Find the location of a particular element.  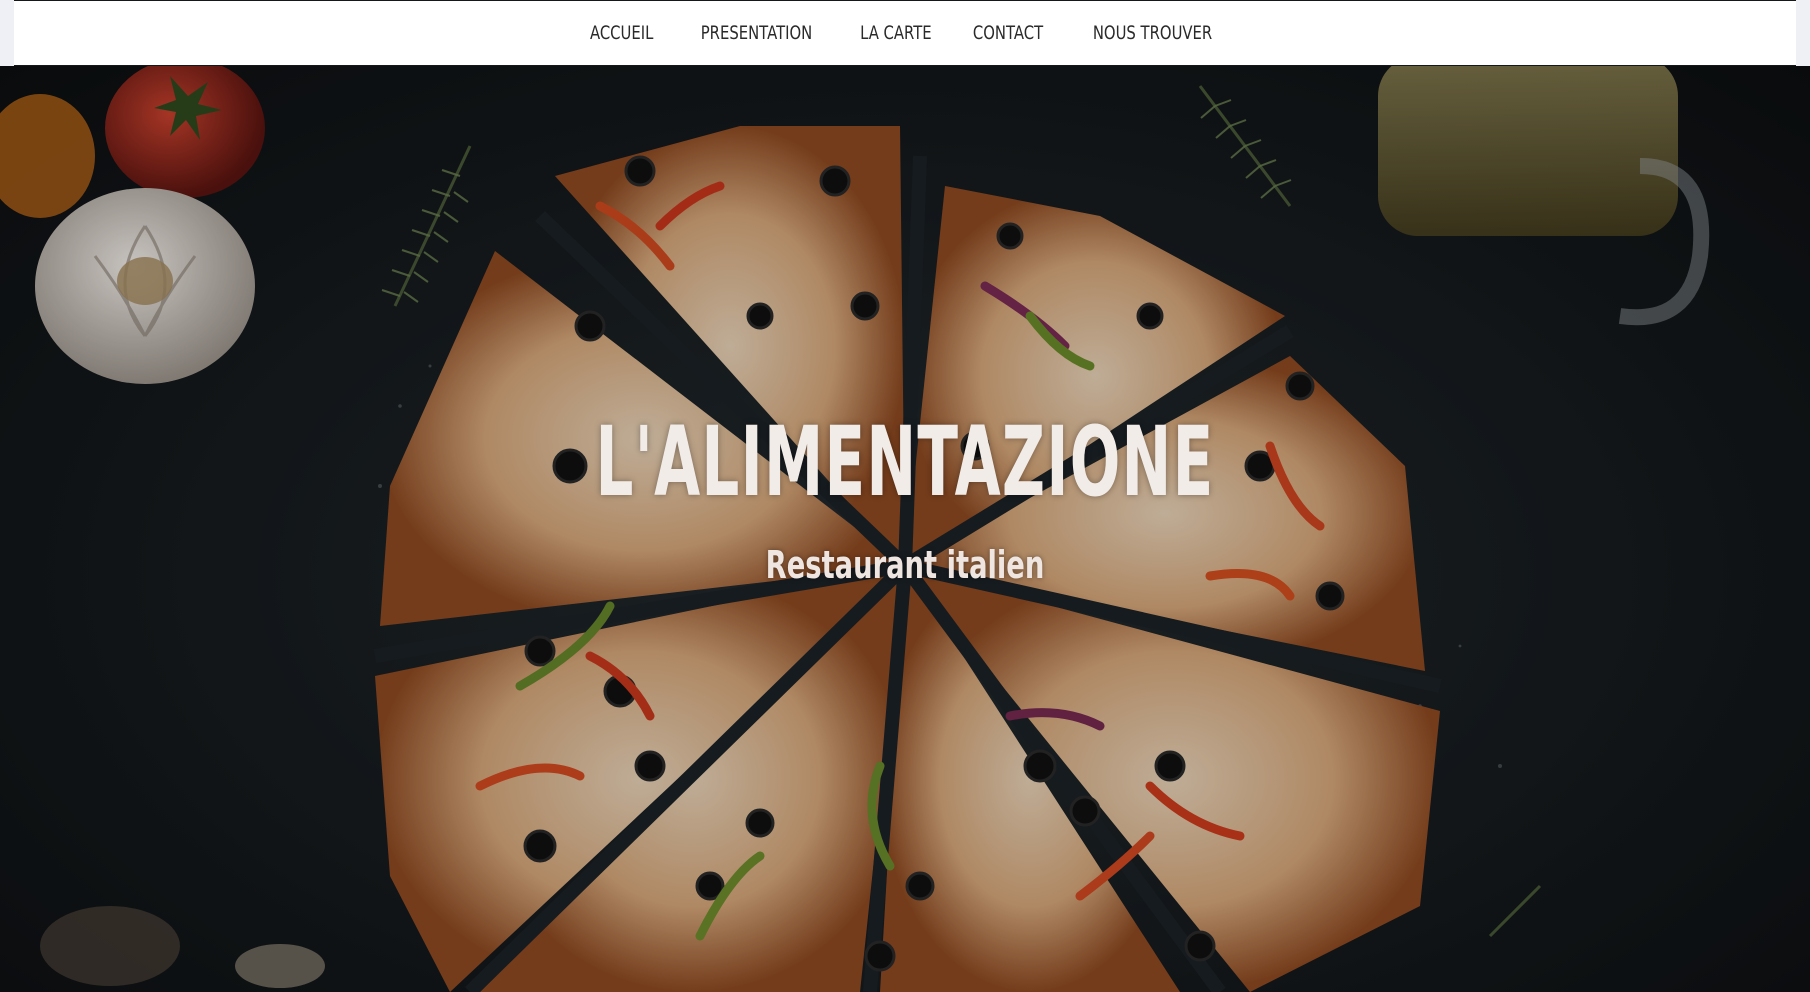

hero-subtitle: Restaurant italien is located at coordinates (905, 565).